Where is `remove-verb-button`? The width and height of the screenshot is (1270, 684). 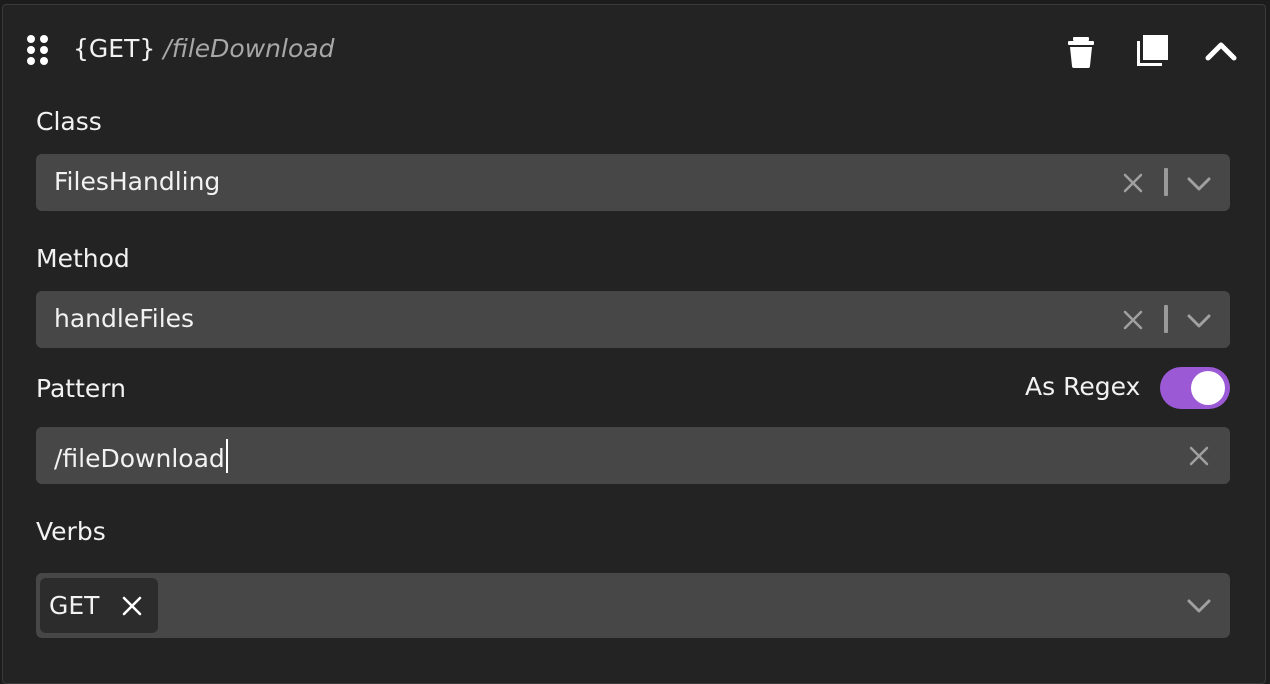 remove-verb-button is located at coordinates (132, 606).